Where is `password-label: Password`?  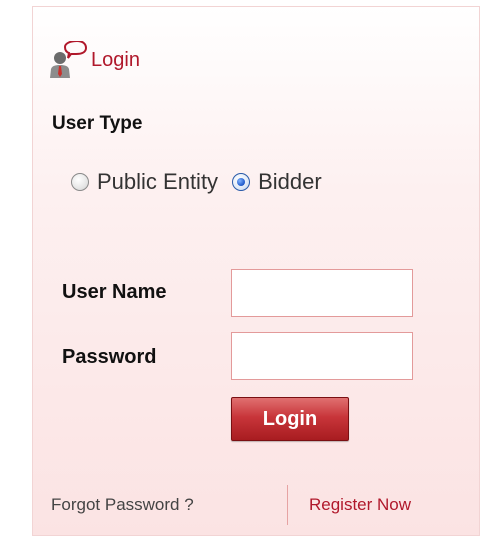
password-label: Password is located at coordinates (109, 357).